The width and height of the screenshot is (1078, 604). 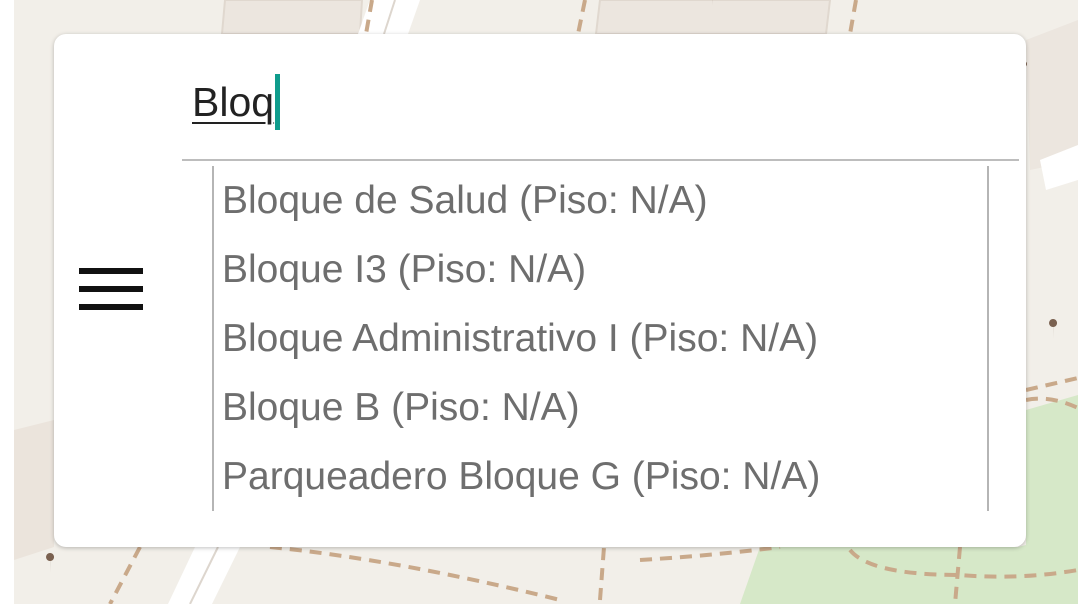 I want to click on menu-button, so click(x=111, y=290).